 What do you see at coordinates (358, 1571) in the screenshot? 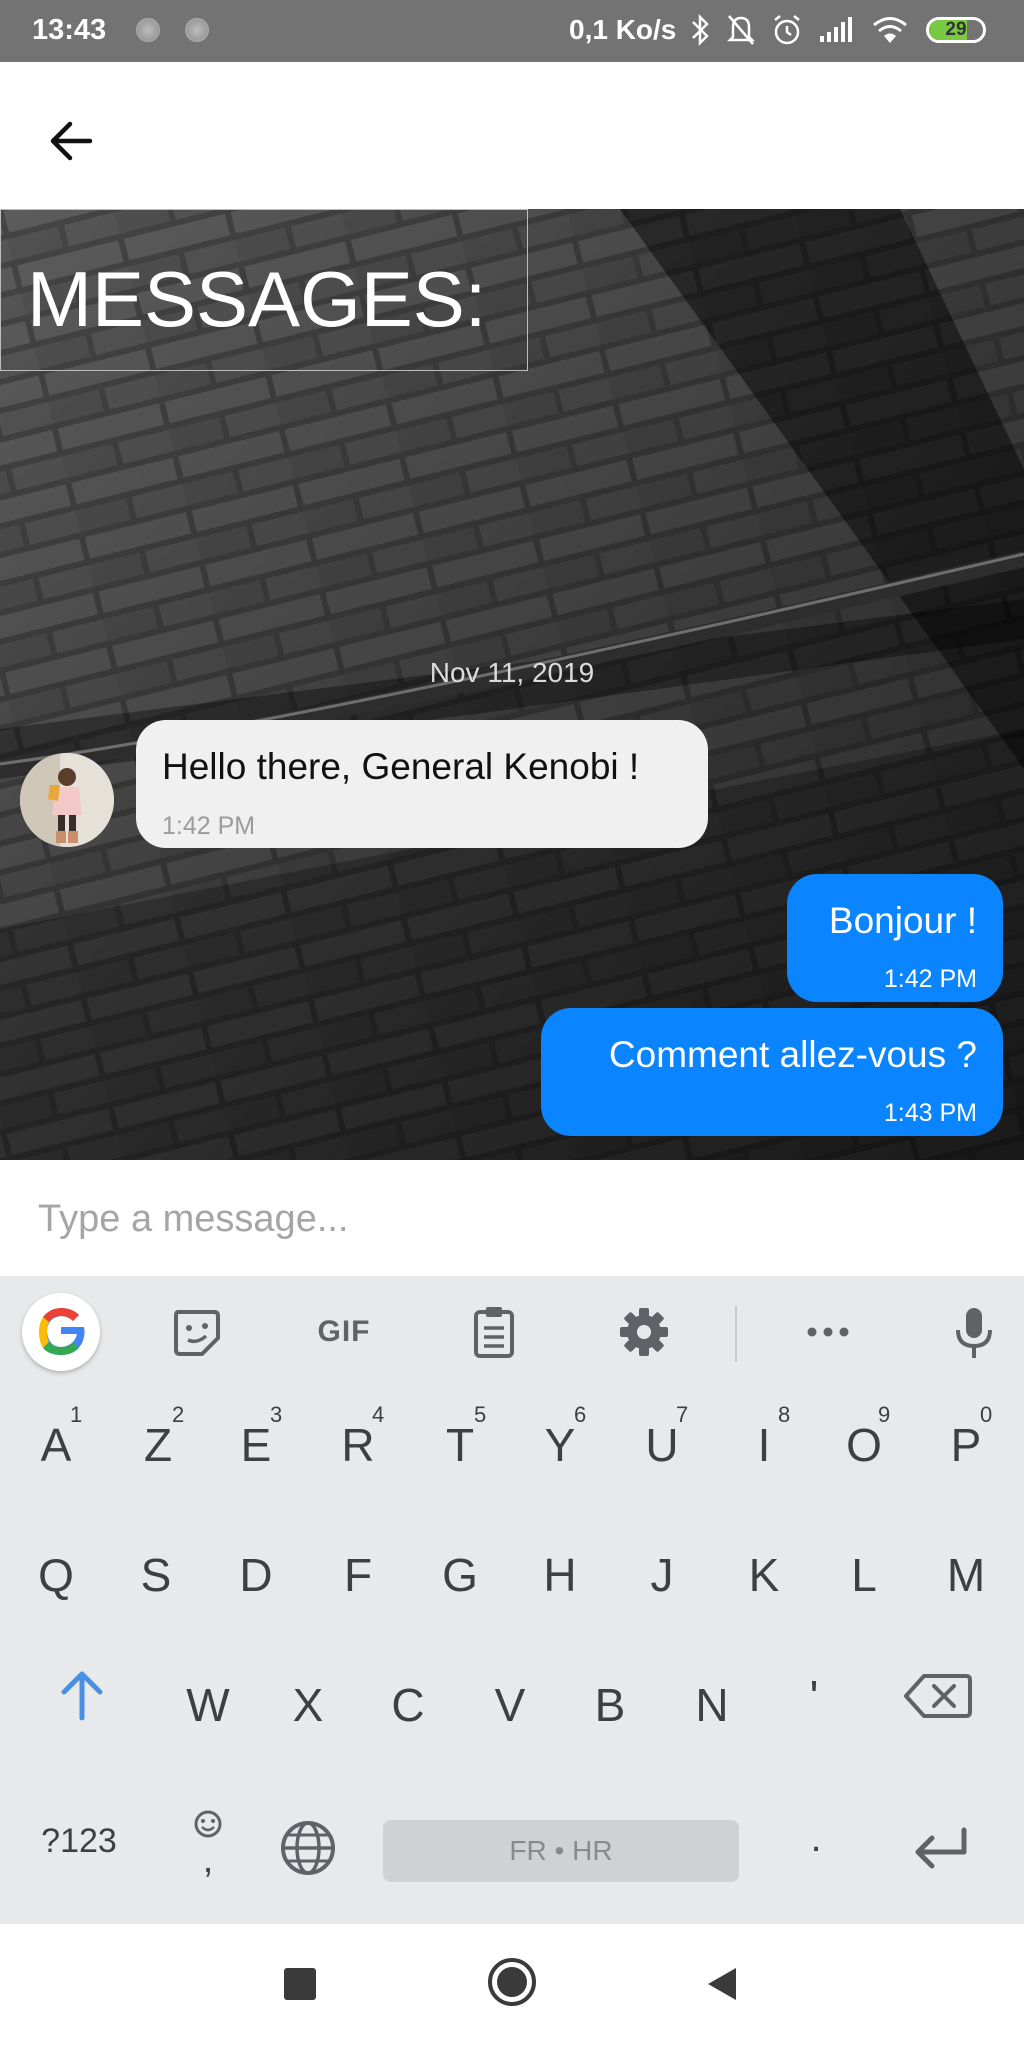
I see `key-f: F` at bounding box center [358, 1571].